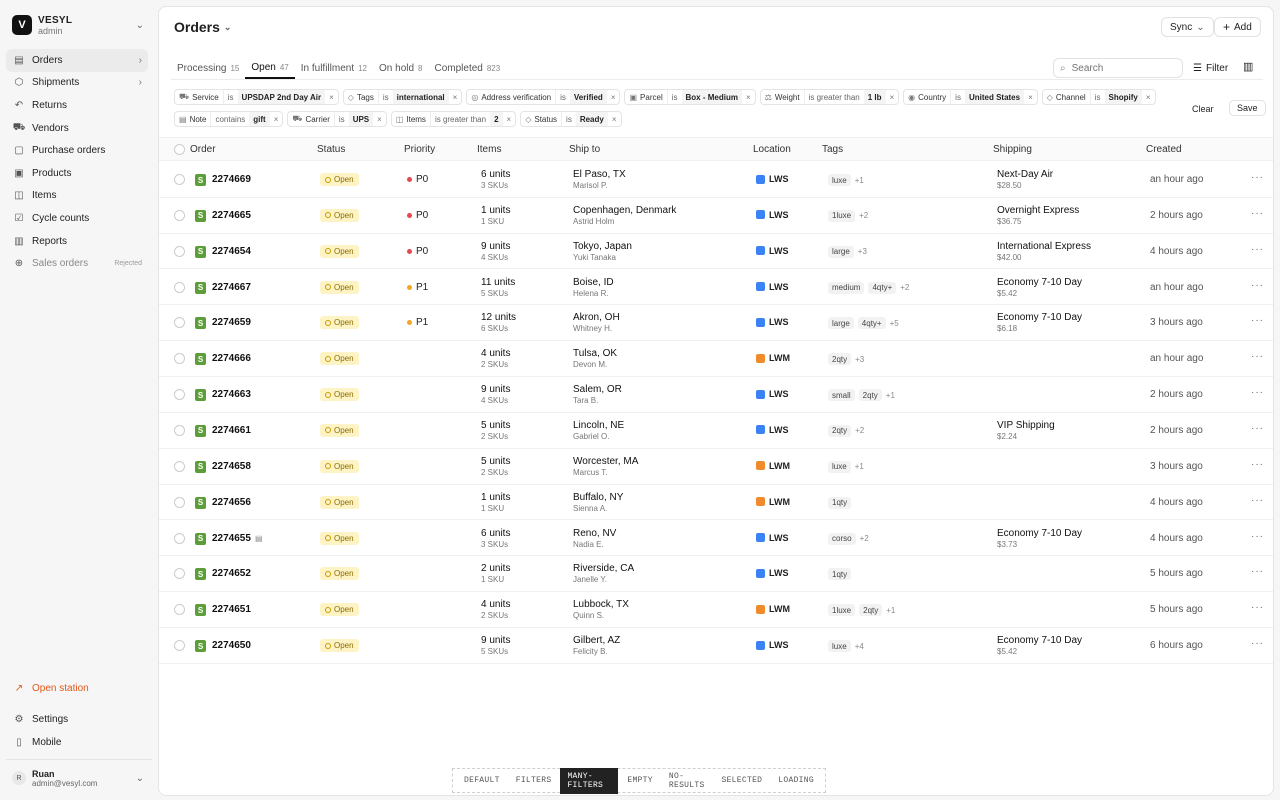 The height and width of the screenshot is (800, 1280). What do you see at coordinates (711, 97) in the screenshot?
I see `filter-value: Box - Medium` at bounding box center [711, 97].